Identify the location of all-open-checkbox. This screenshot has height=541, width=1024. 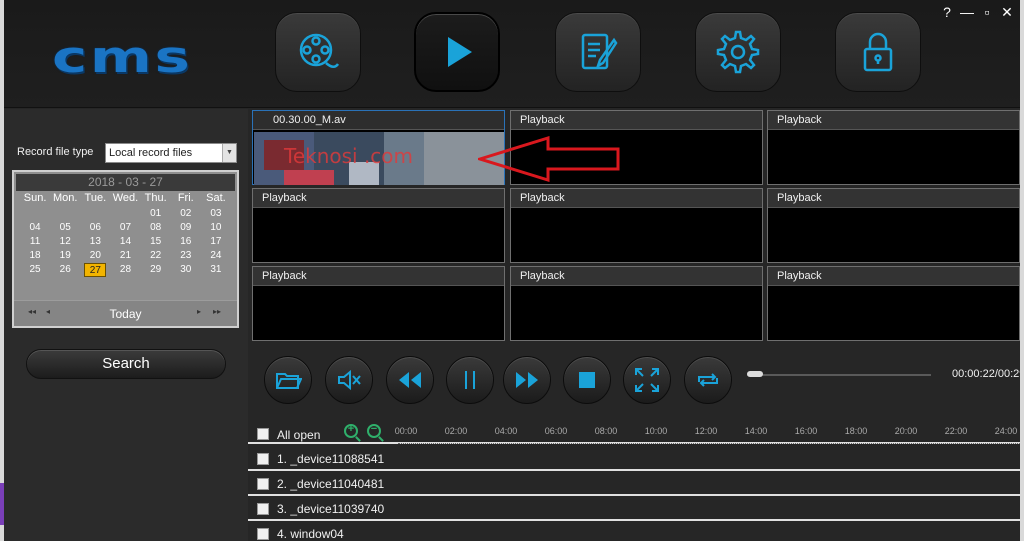
(263, 434).